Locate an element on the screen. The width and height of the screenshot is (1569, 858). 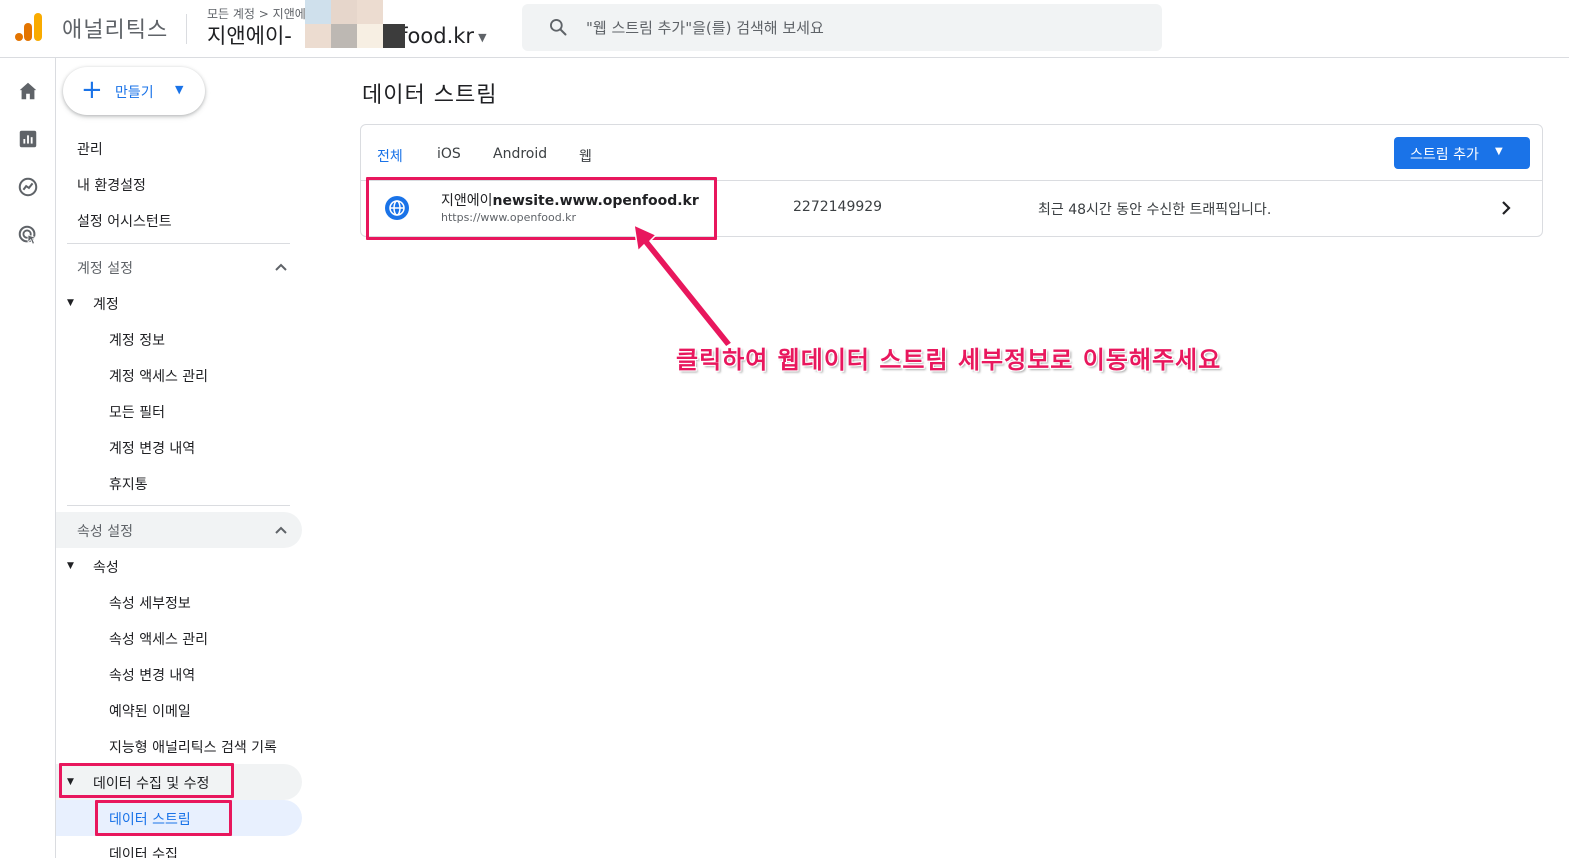
explore-icon is located at coordinates (28, 187).